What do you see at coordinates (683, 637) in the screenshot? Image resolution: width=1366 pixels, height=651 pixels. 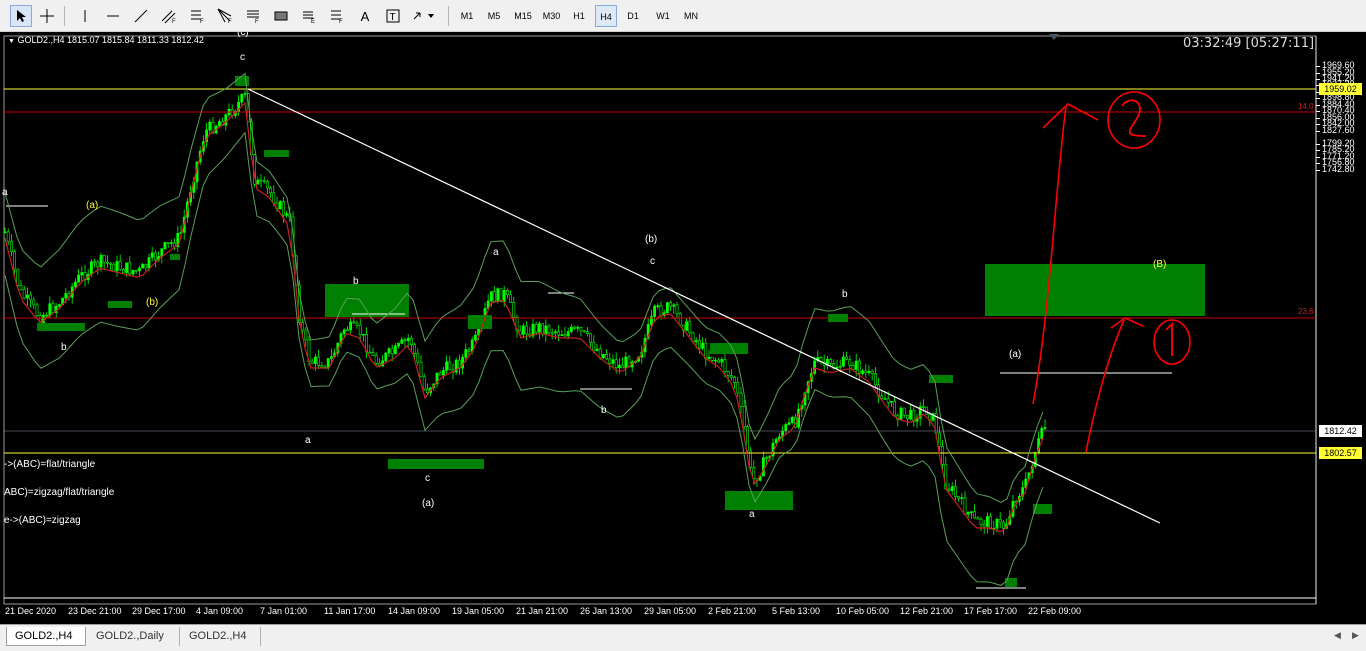 I see `chart-tabs: GOLD2.,H4 GOLD2.,Daily GOLD2.,H4 ◀ ▶` at bounding box center [683, 637].